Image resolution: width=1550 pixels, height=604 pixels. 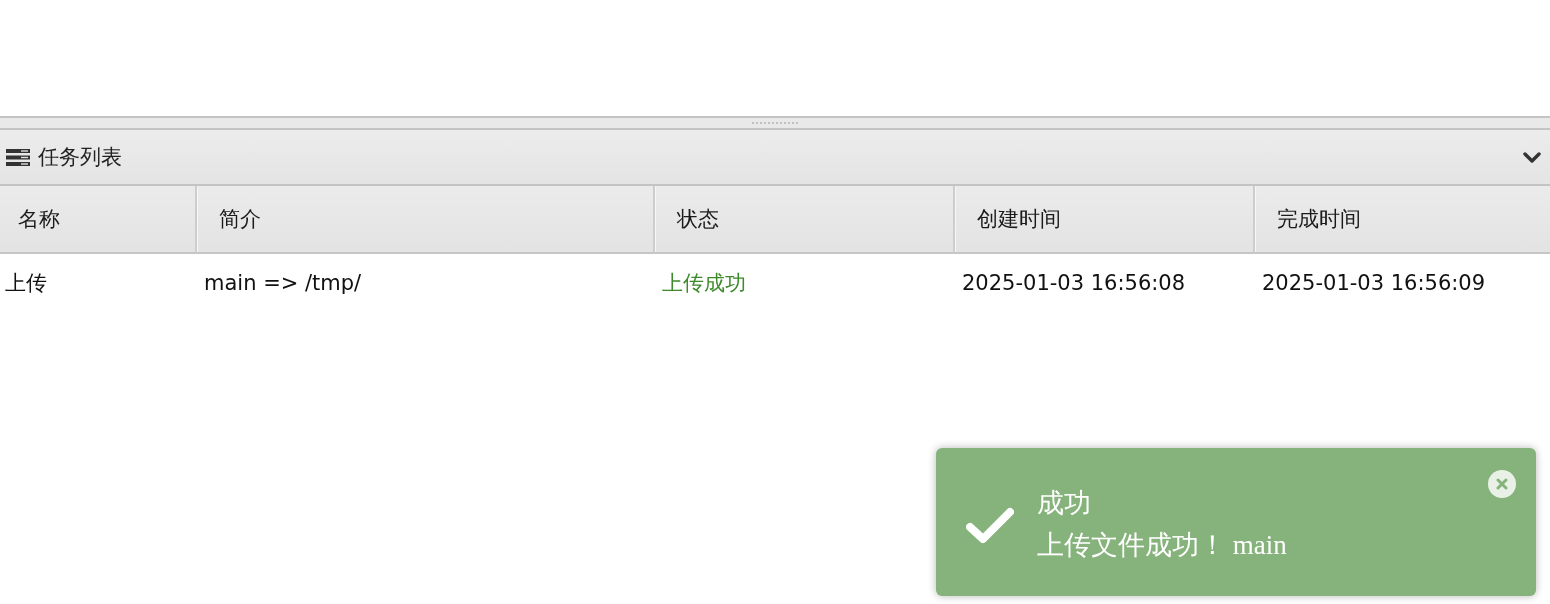 I want to click on toast-title: 成功, so click(x=1064, y=503).